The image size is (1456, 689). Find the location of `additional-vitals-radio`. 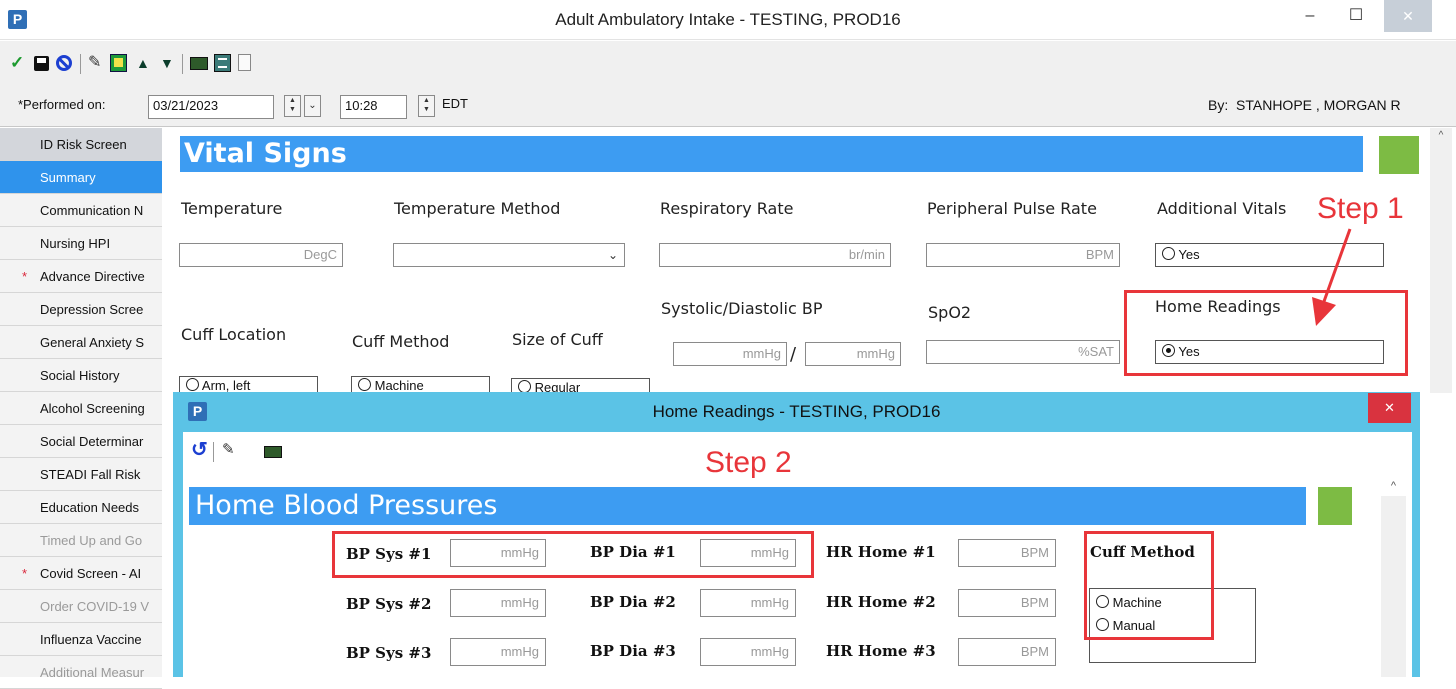

additional-vitals-radio is located at coordinates (1168, 253).